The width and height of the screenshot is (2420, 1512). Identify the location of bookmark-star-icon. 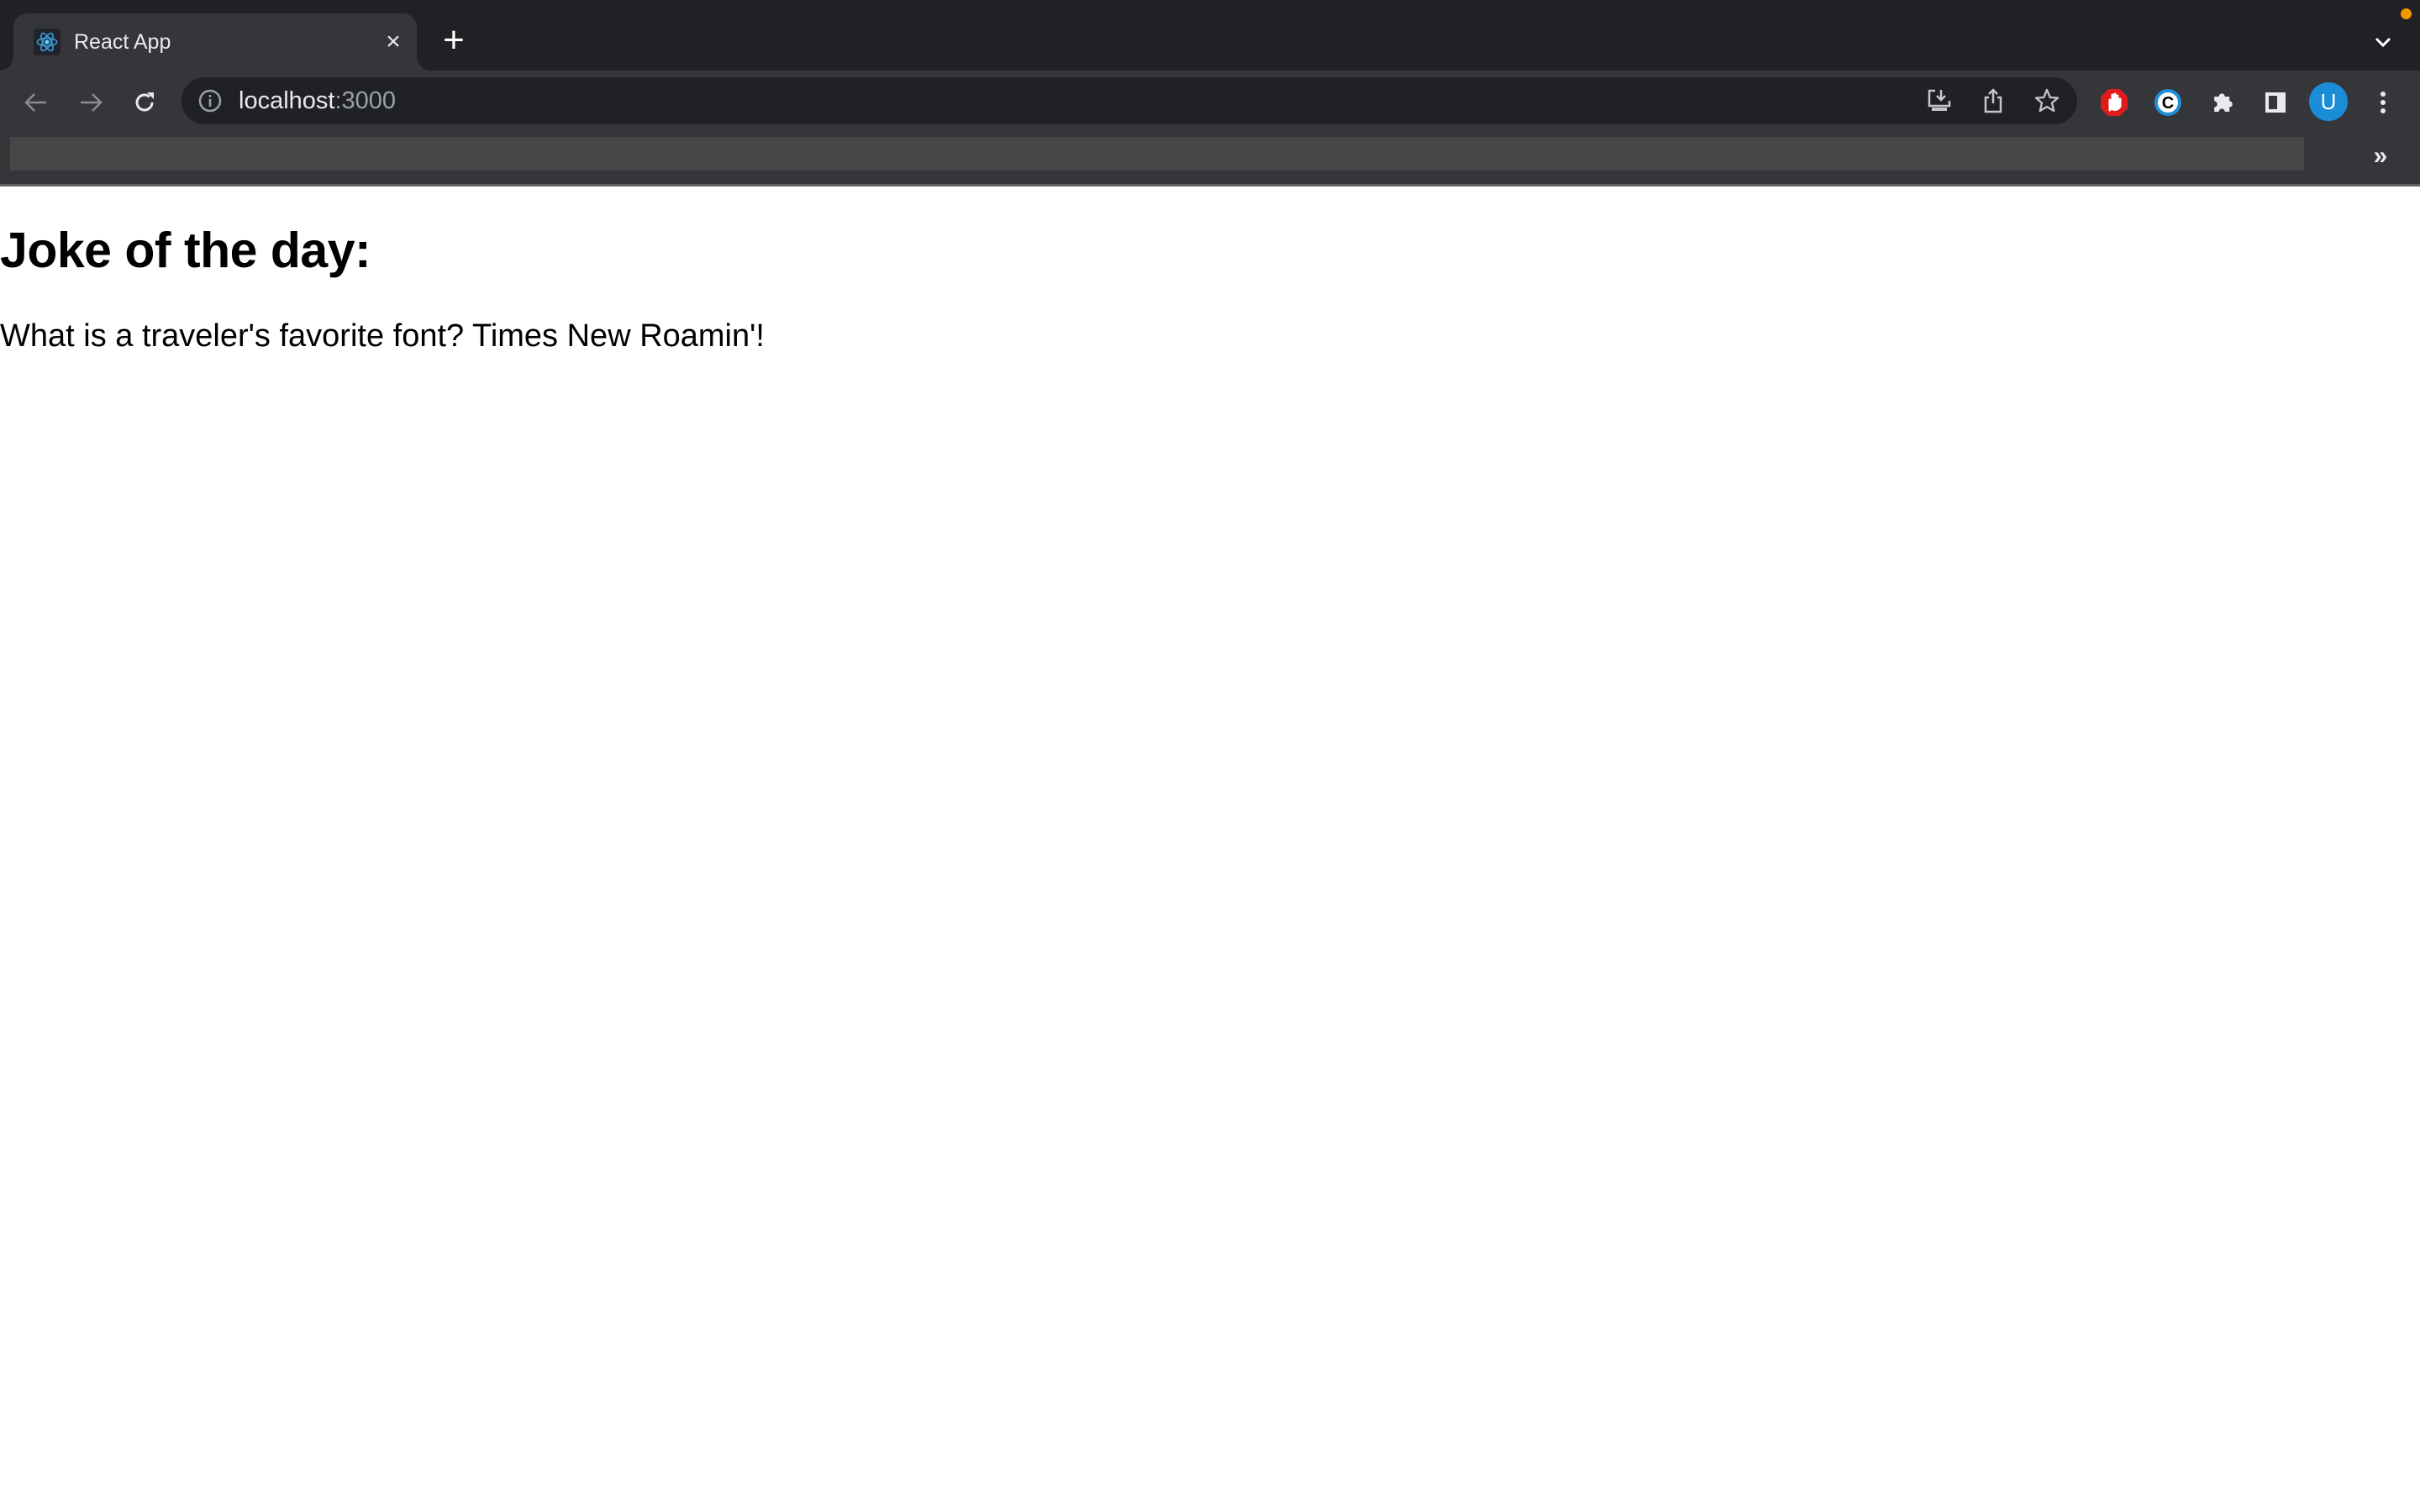
(2046, 100).